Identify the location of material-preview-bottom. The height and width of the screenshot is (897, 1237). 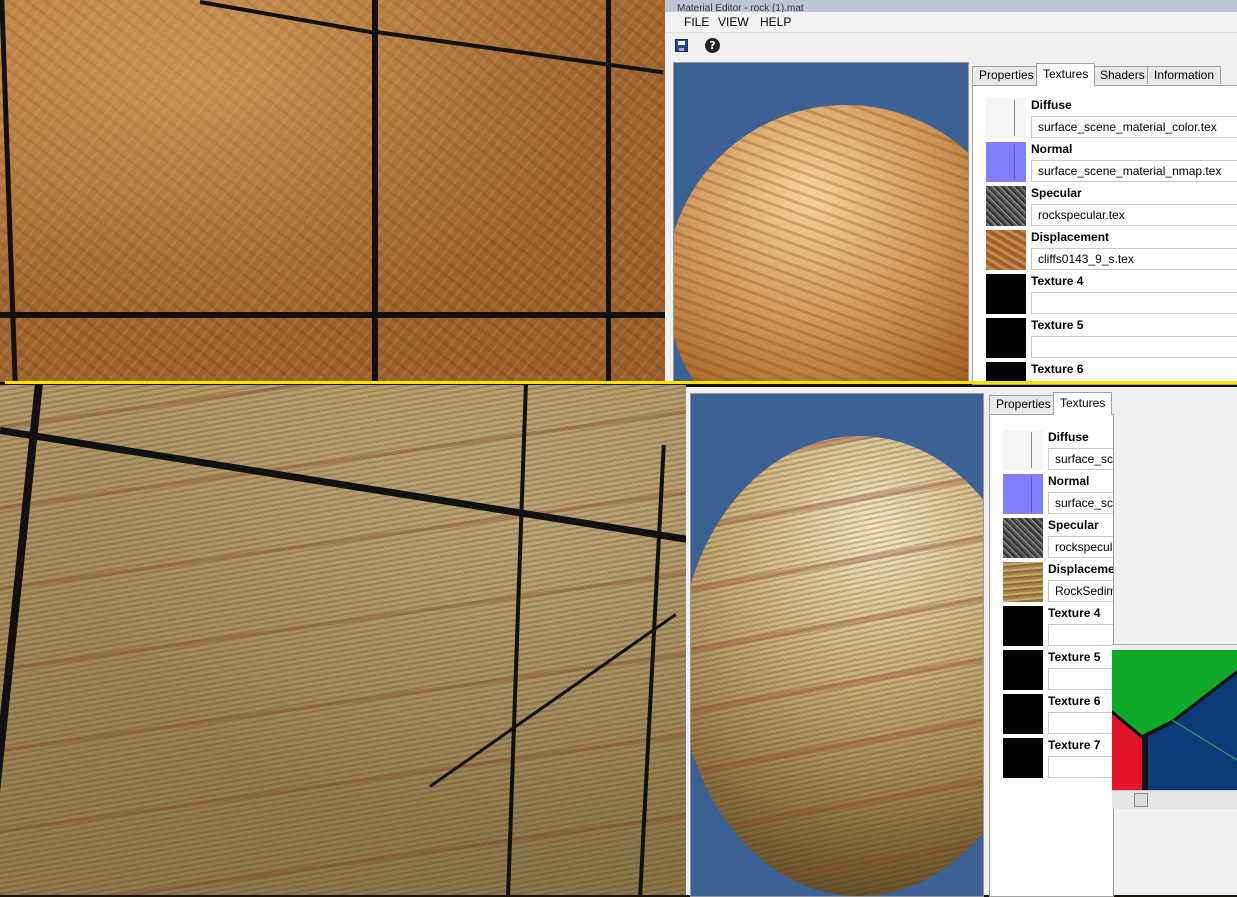
(837, 645).